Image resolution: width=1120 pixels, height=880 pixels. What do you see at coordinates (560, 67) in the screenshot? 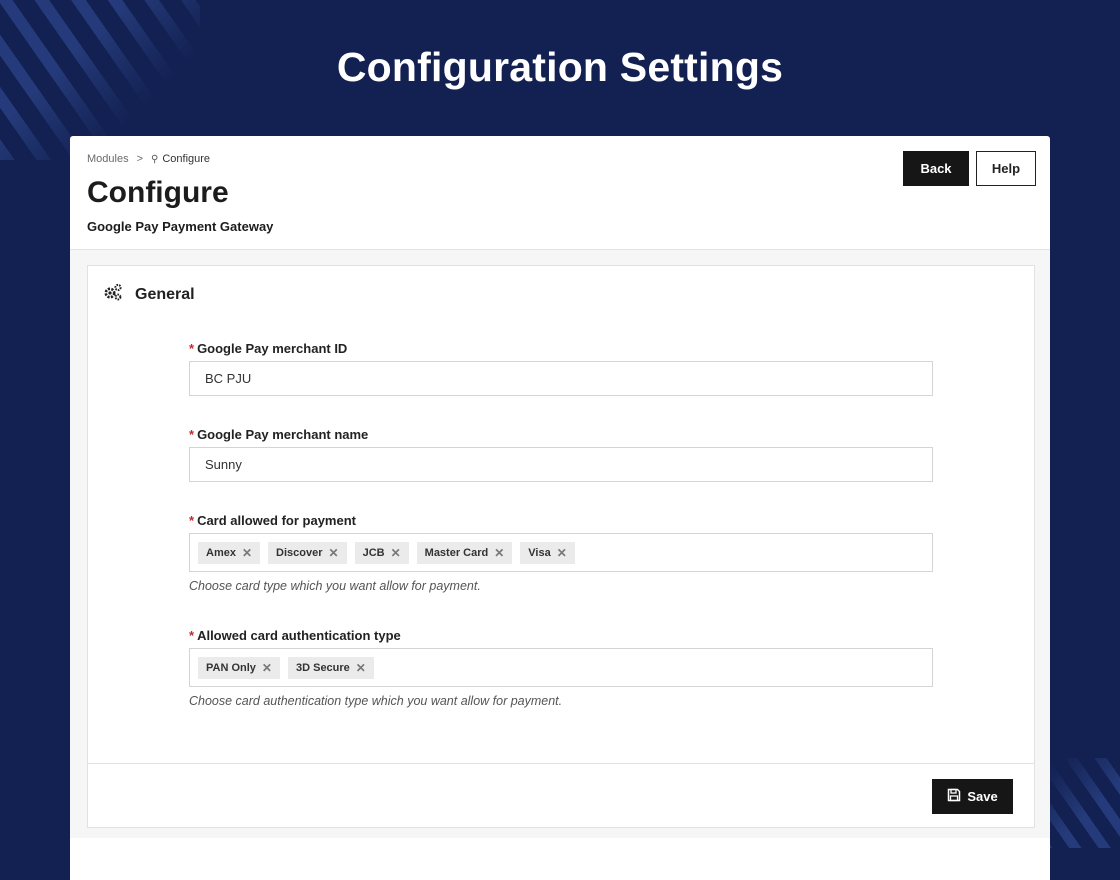
I see `hero-title: Configuration Settings` at bounding box center [560, 67].